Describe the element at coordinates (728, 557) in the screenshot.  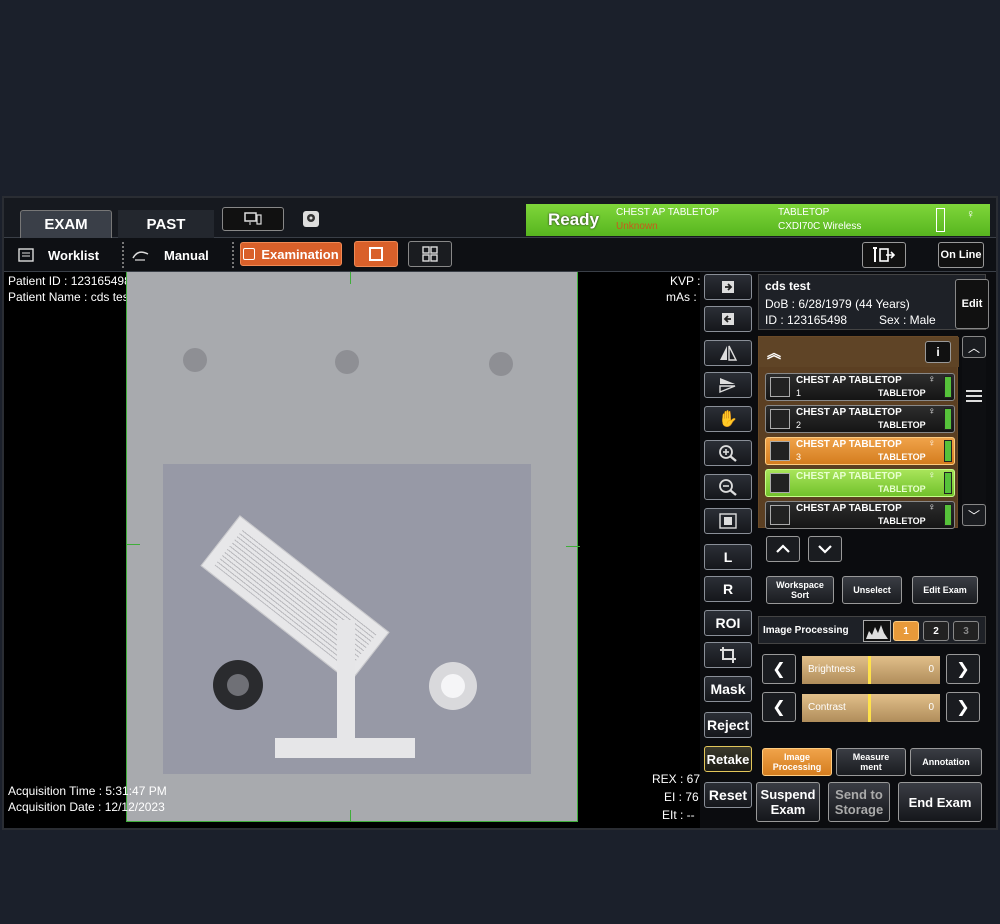
I see `left-marker-button: L` at that location.